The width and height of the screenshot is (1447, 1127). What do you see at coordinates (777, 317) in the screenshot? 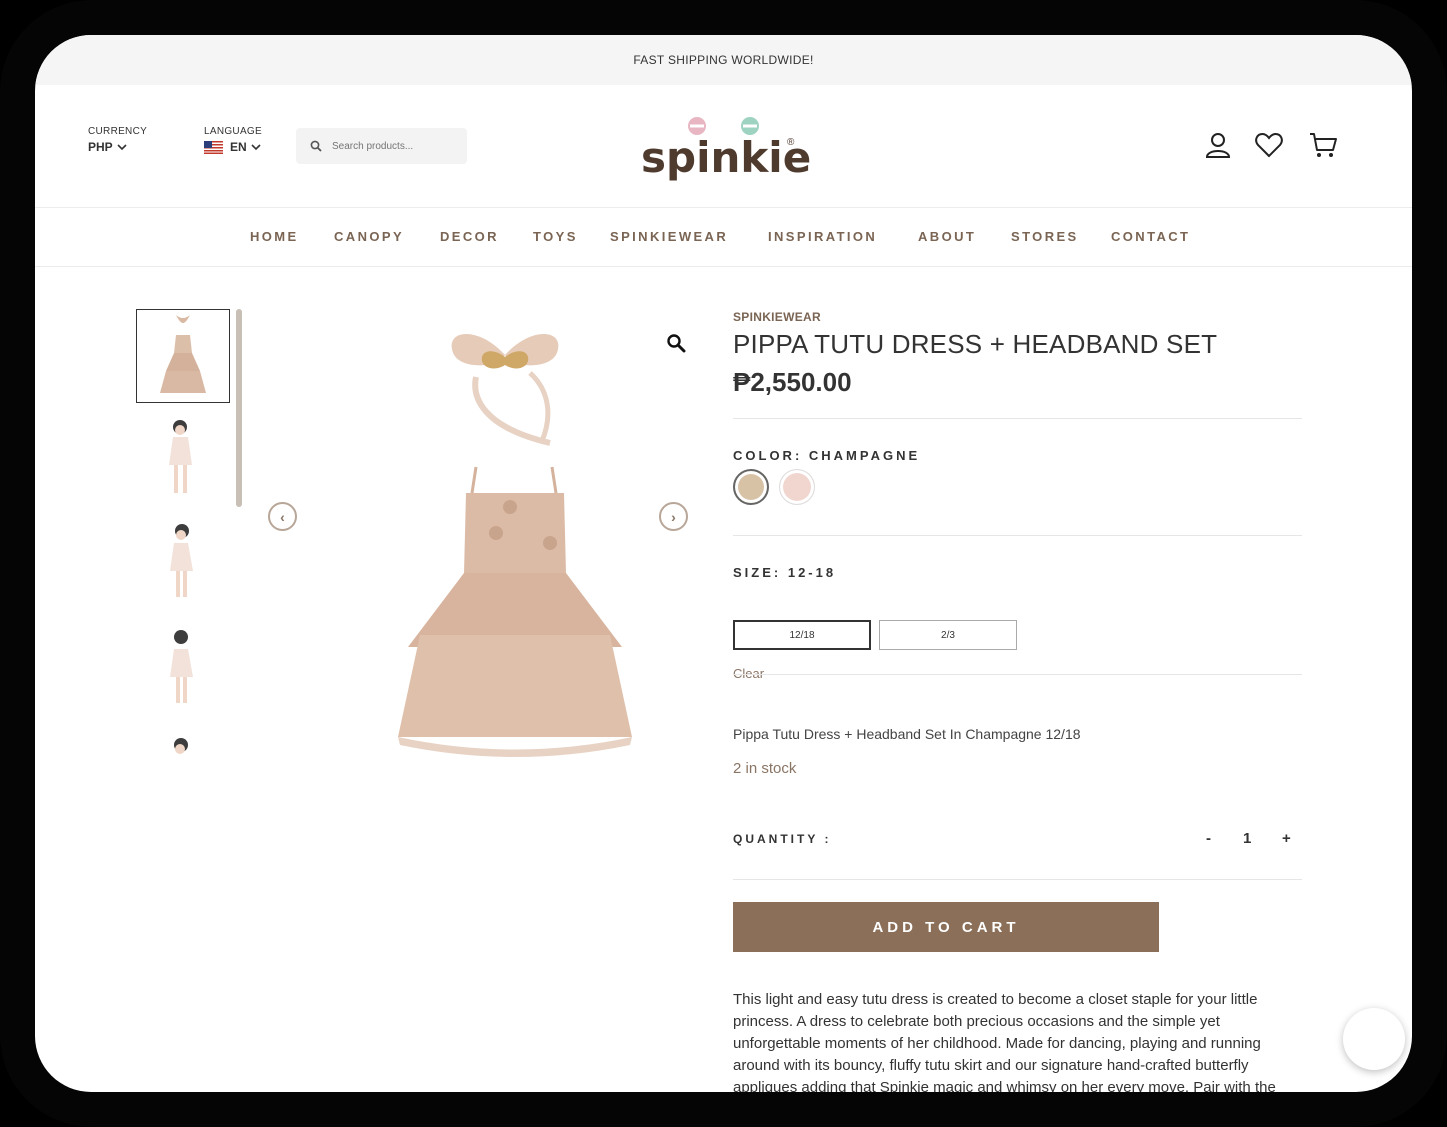
I see `product-category-link: SPINKIEWEAR` at bounding box center [777, 317].